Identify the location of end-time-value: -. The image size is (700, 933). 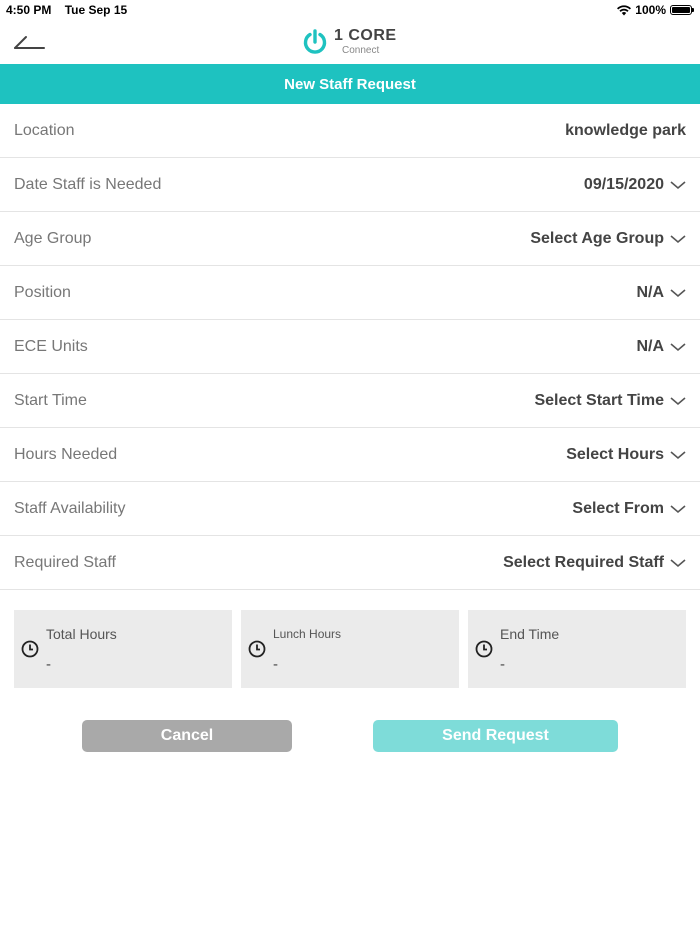
(502, 664).